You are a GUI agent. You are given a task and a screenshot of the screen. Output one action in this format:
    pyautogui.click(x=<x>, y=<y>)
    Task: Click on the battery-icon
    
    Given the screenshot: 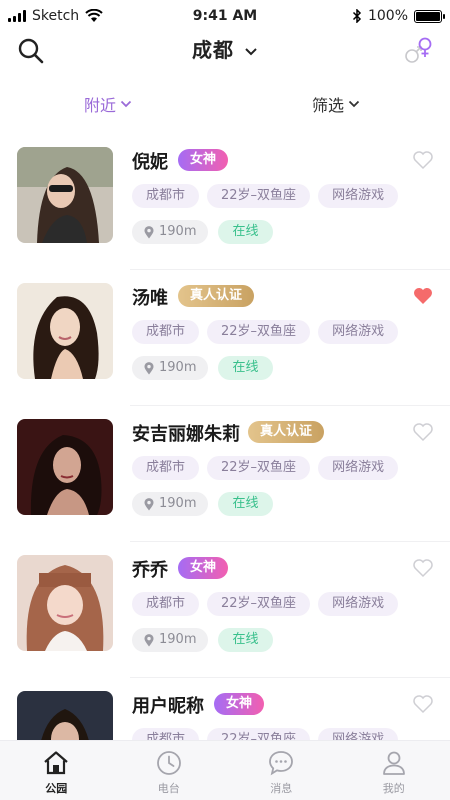 What is the action you would take?
    pyautogui.click(x=429, y=16)
    